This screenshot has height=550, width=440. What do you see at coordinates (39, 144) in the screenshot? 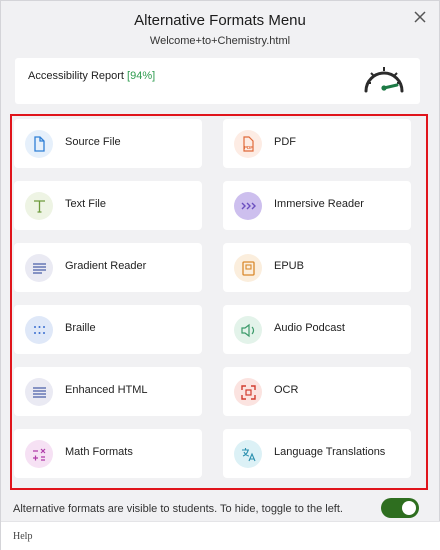
I see `document-icon` at bounding box center [39, 144].